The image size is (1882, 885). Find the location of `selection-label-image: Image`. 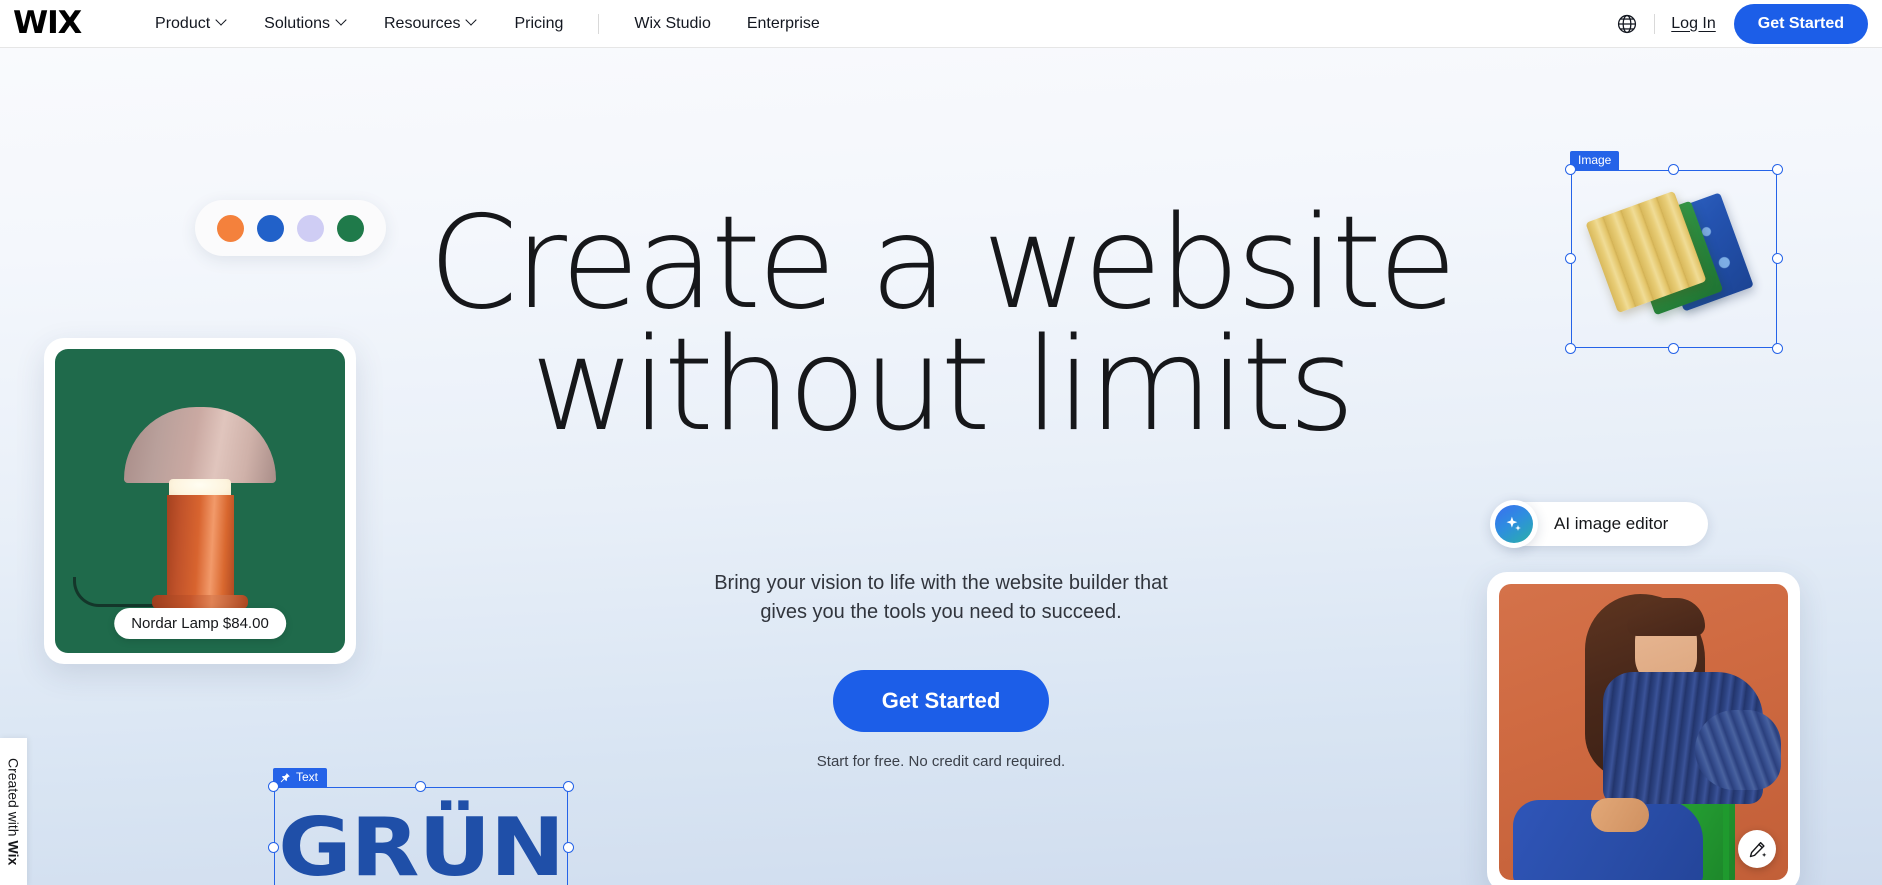

selection-label-image: Image is located at coordinates (1595, 161).